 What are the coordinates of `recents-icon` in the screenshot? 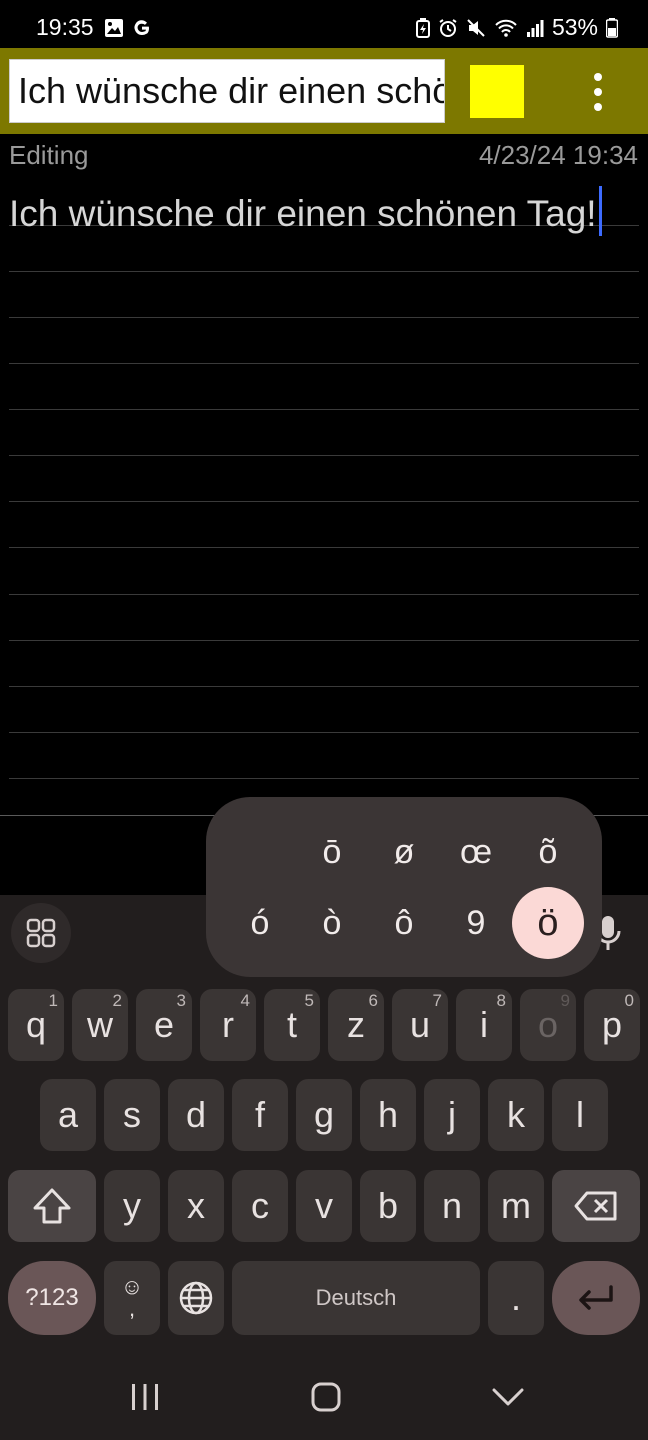 It's located at (145, 1397).